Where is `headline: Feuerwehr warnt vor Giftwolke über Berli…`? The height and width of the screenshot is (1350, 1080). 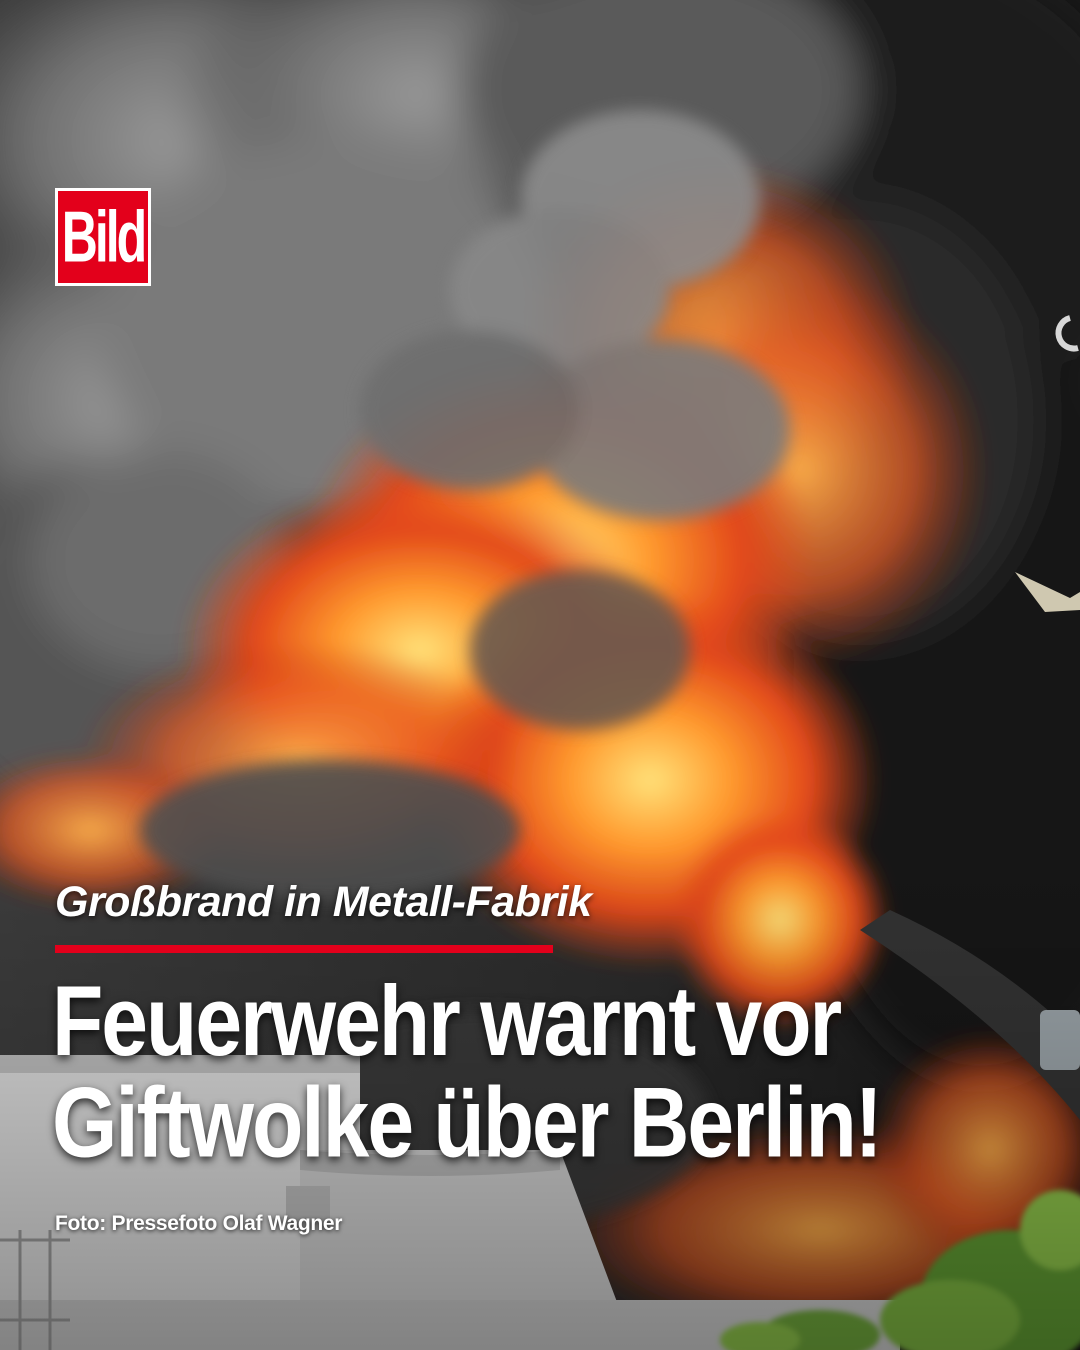
headline: Feuerwehr warnt vor Giftwolke über Berli… is located at coordinates (552, 1071).